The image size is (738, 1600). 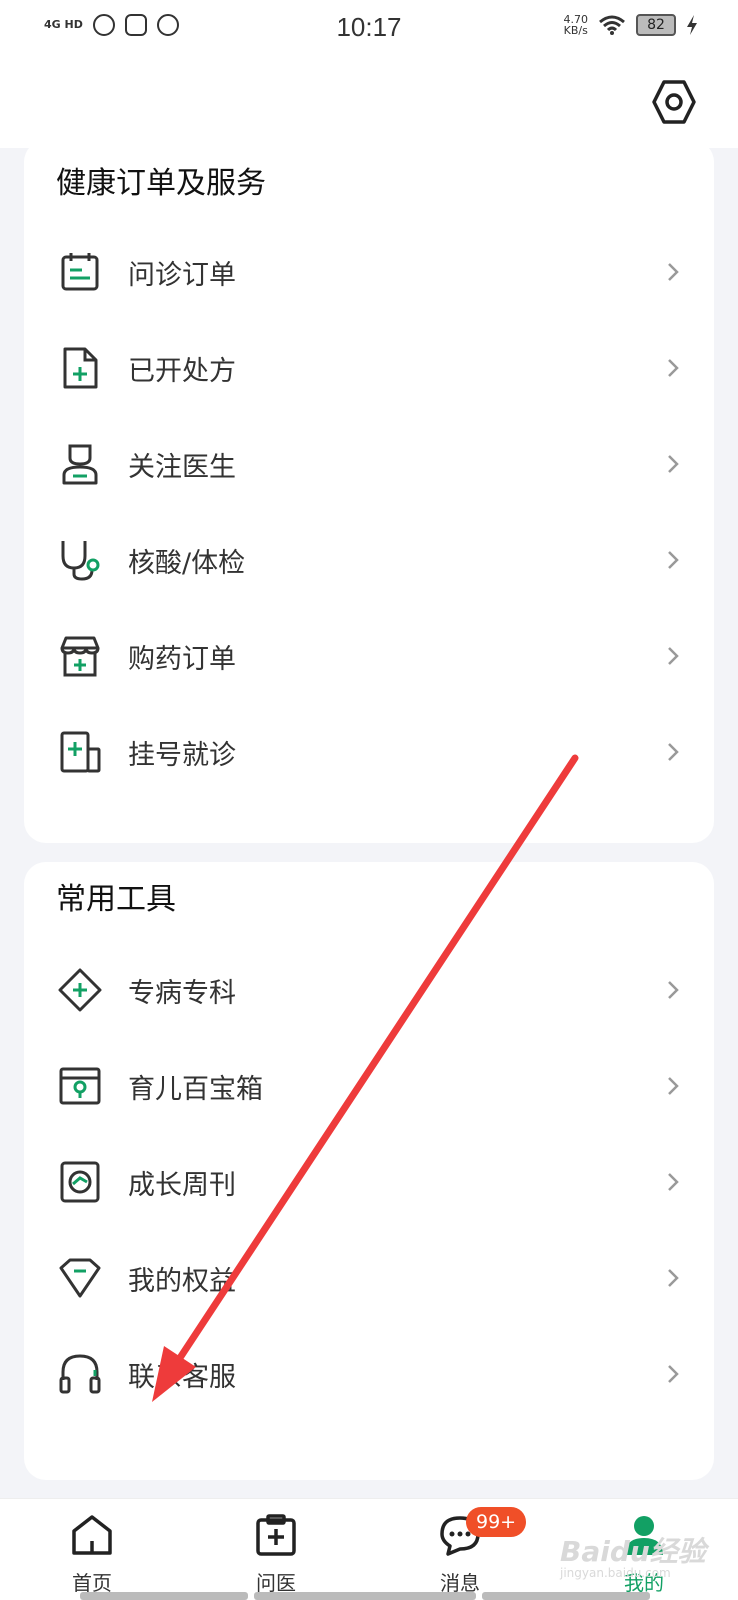 What do you see at coordinates (182, 275) in the screenshot?
I see `menu-item-label: 问诊订单` at bounding box center [182, 275].